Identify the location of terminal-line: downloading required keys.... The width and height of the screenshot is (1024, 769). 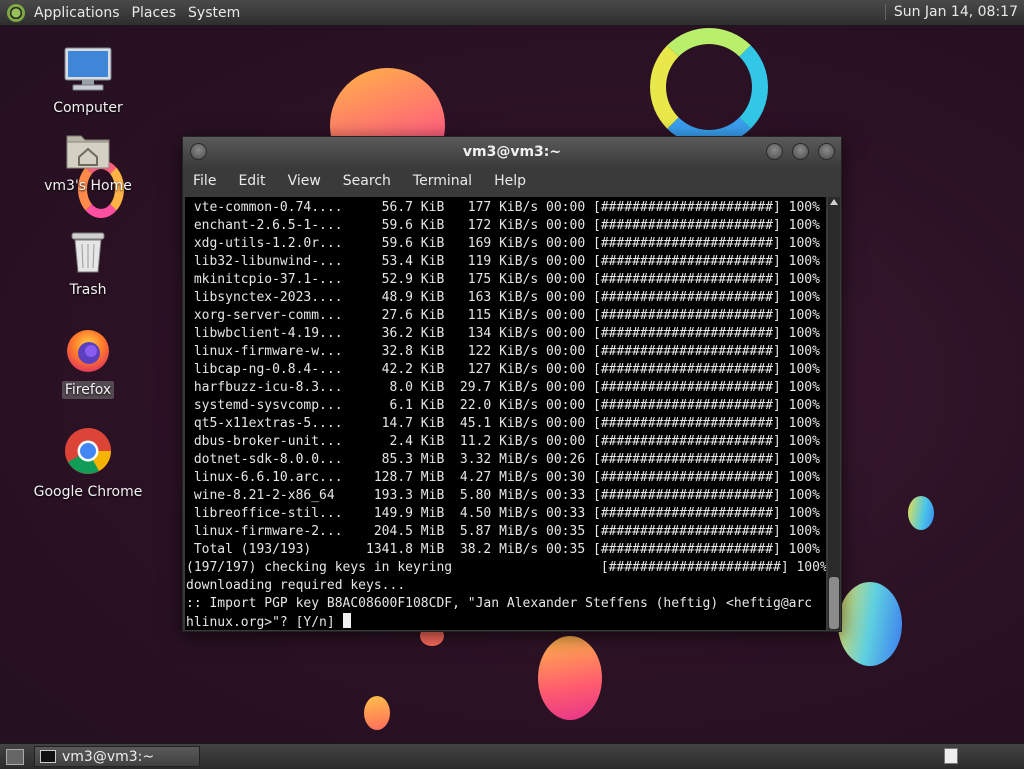
(296, 585).